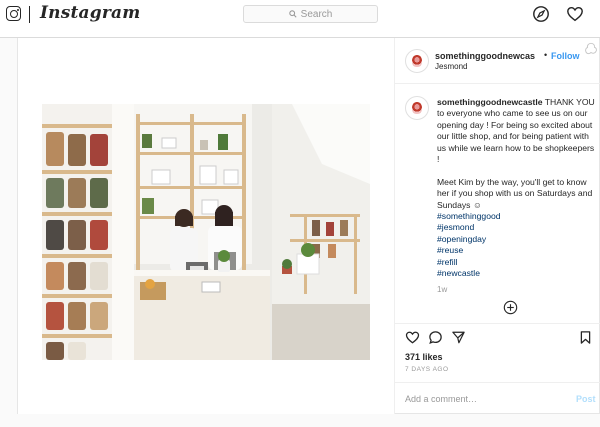 This screenshot has height=427, width=600. Describe the element at coordinates (316, 14) in the screenshot. I see `search-placeholder: Search` at that location.